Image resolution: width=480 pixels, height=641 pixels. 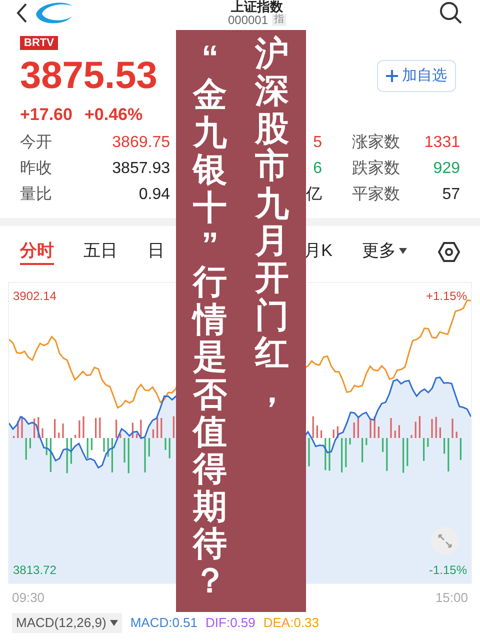 I want to click on indicator-value: MACD:0.51, so click(x=164, y=623).